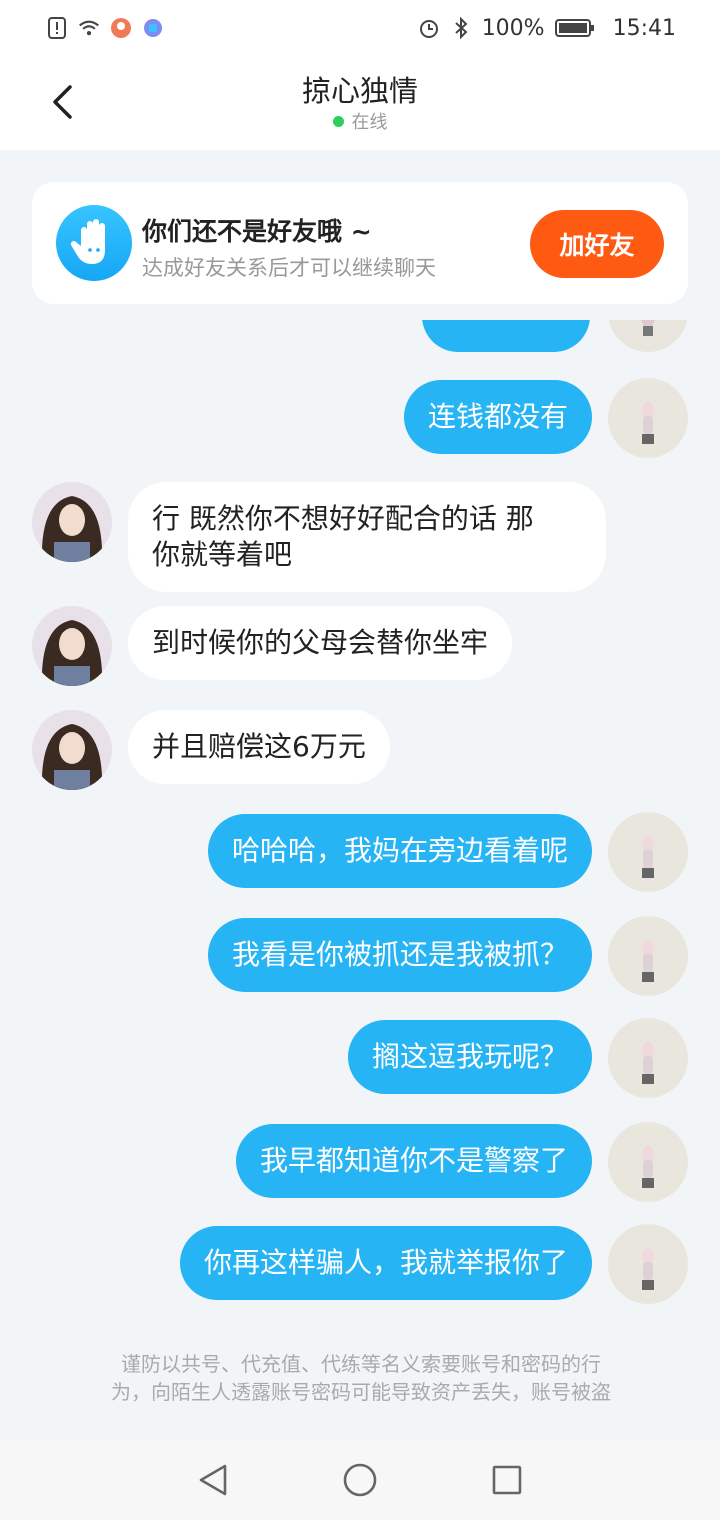  What do you see at coordinates (429, 28) in the screenshot?
I see `alarm-icon` at bounding box center [429, 28].